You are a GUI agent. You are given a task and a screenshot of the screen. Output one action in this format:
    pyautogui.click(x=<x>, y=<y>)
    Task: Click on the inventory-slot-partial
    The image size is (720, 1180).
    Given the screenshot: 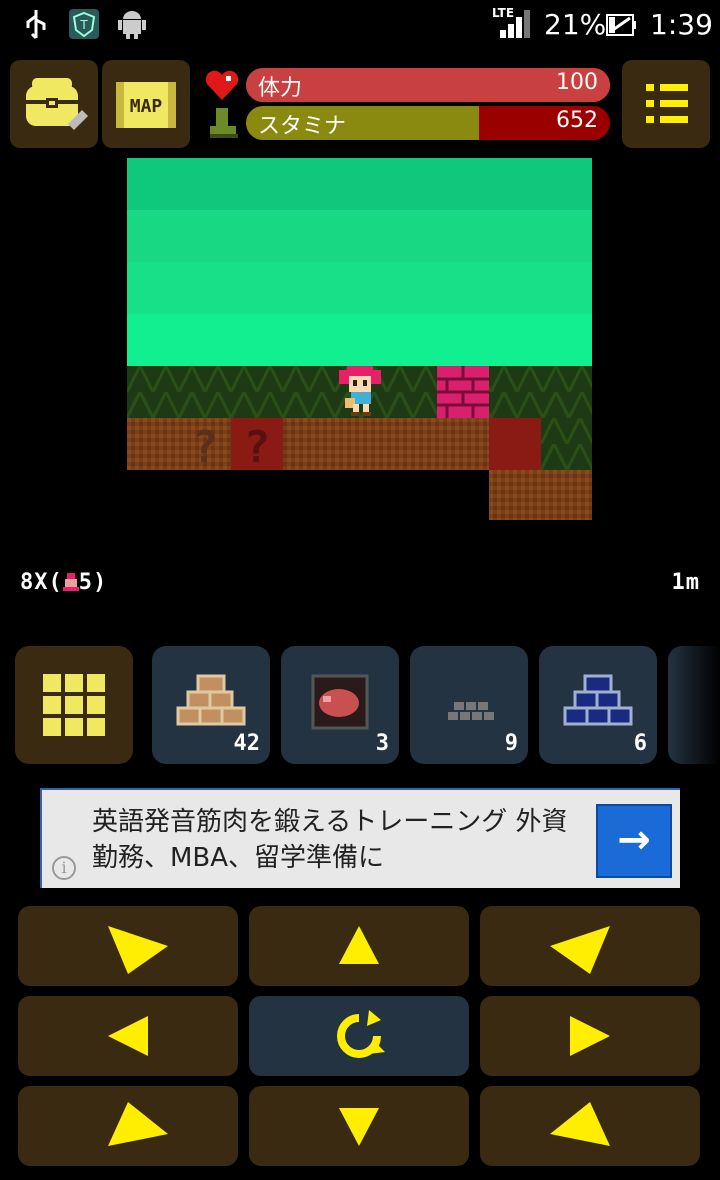 What is the action you would take?
    pyautogui.click(x=694, y=705)
    